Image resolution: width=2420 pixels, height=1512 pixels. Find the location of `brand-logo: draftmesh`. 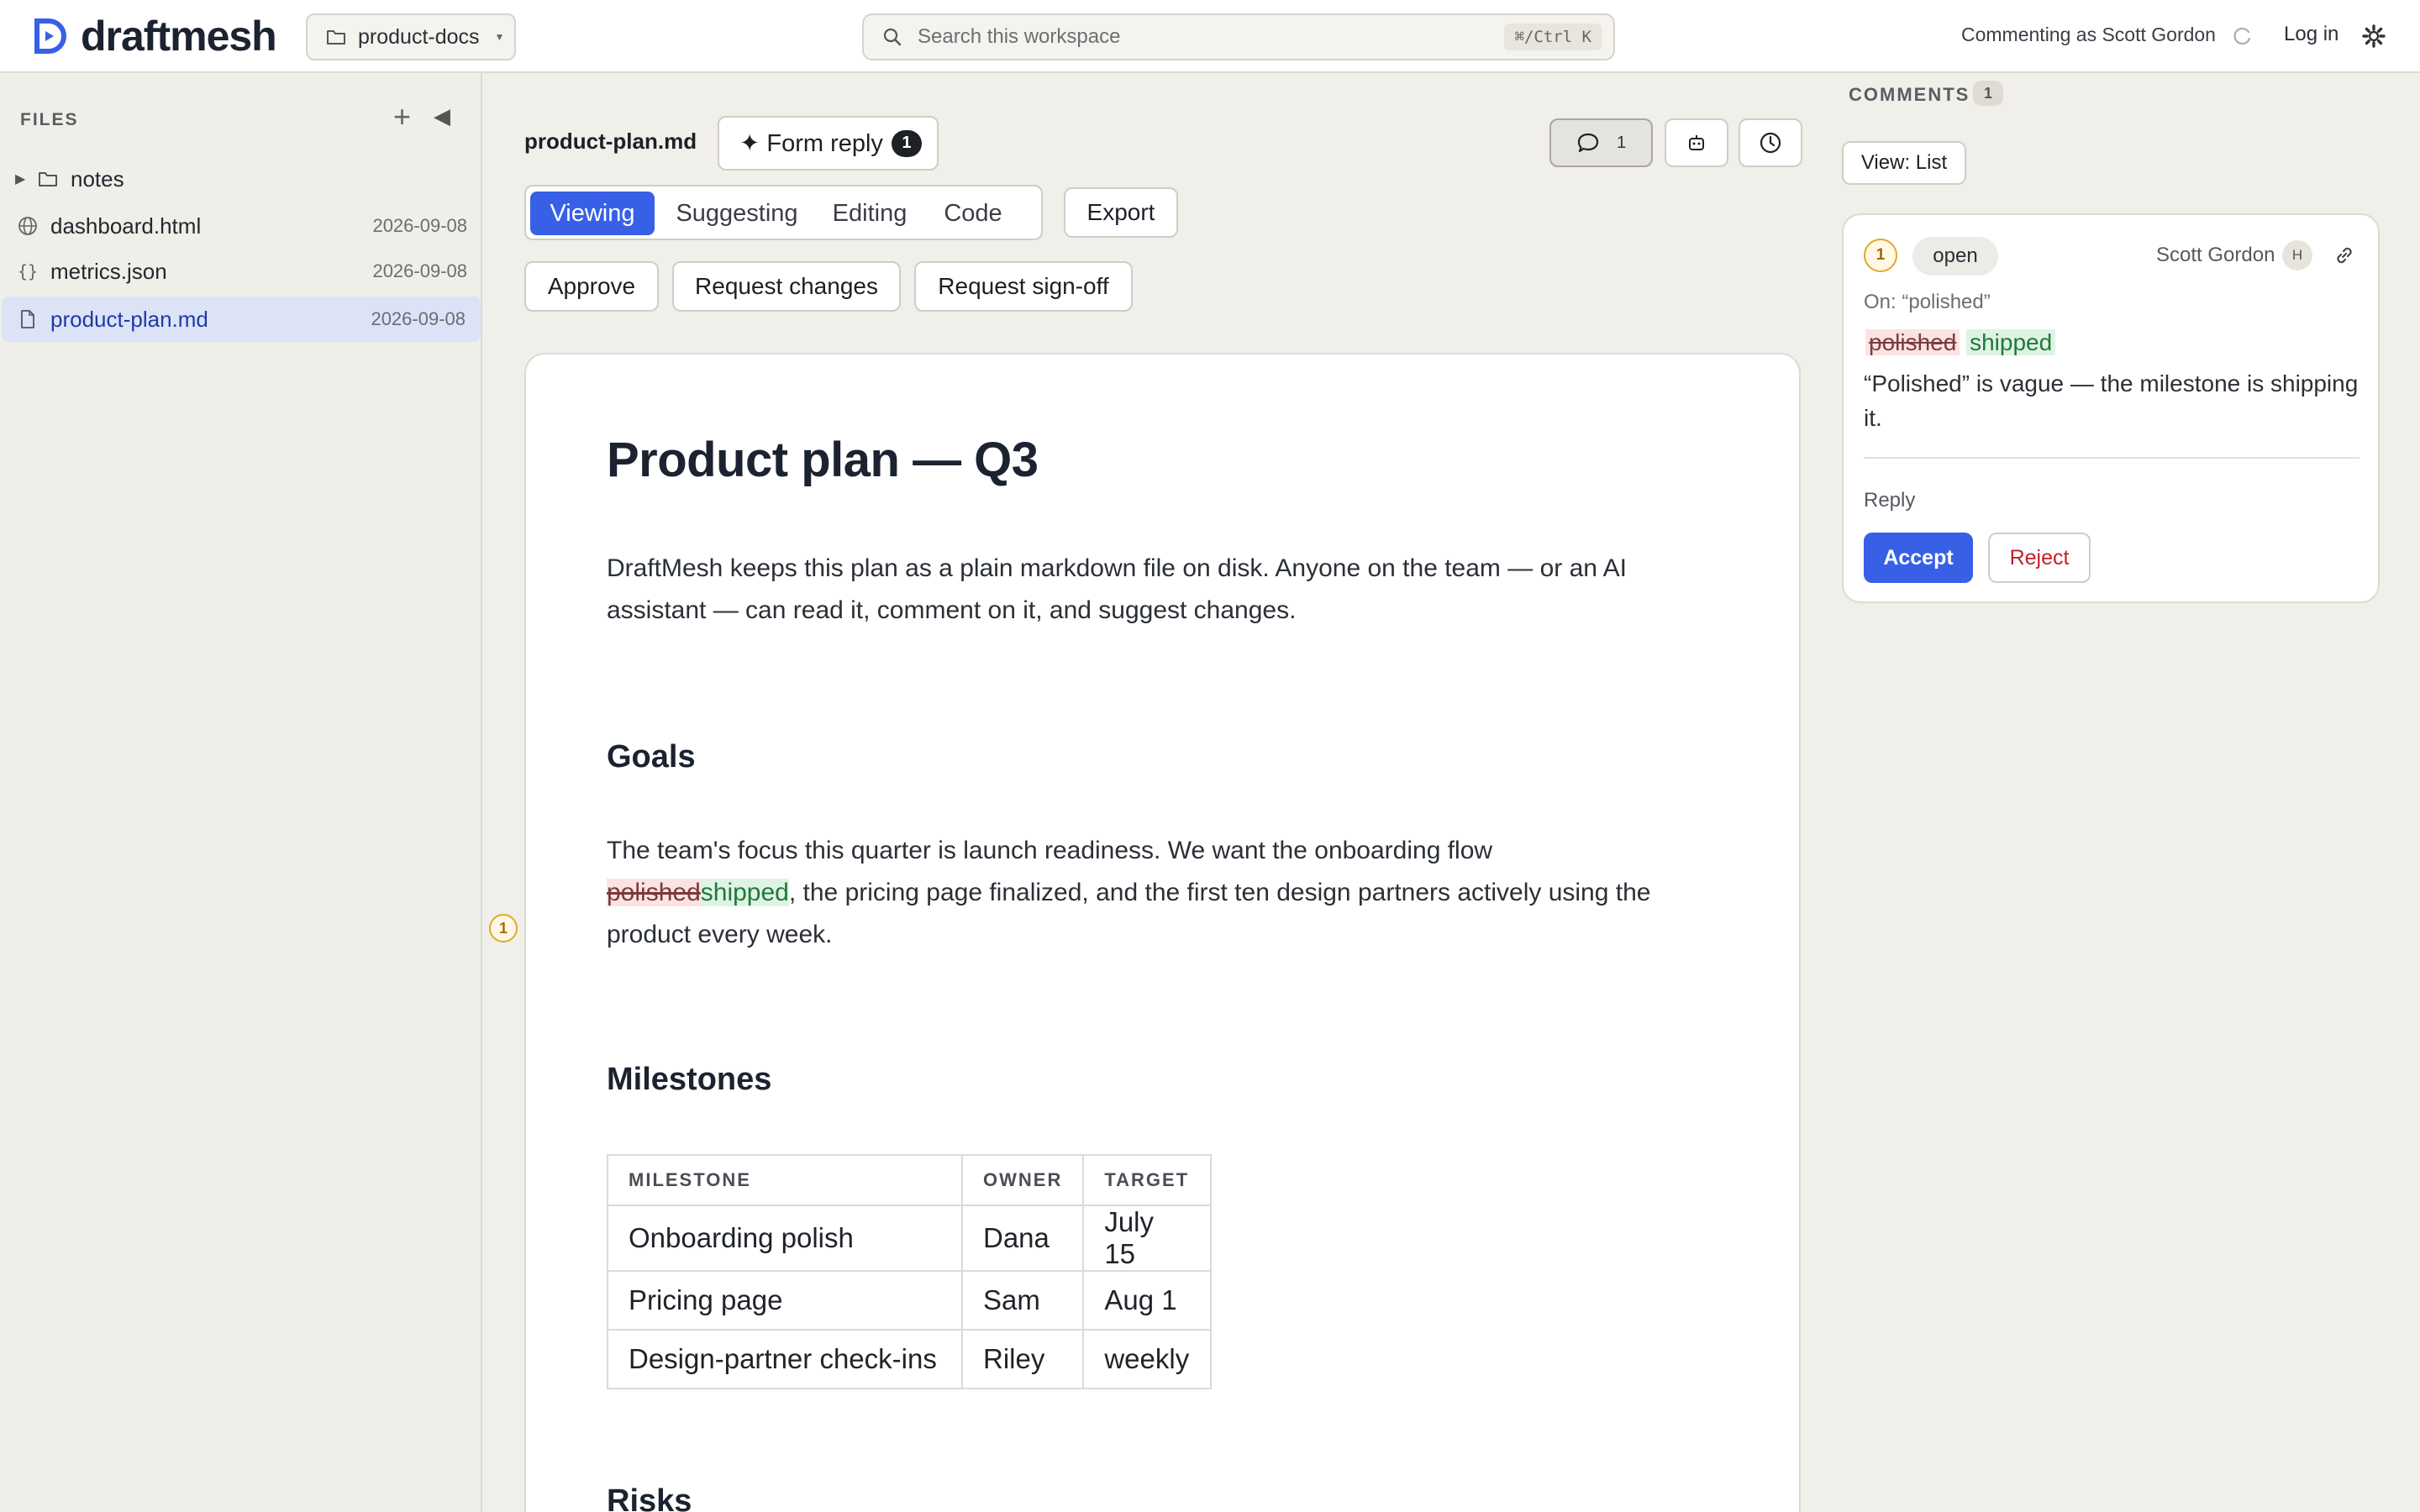

brand-logo: draftmesh is located at coordinates (153, 36).